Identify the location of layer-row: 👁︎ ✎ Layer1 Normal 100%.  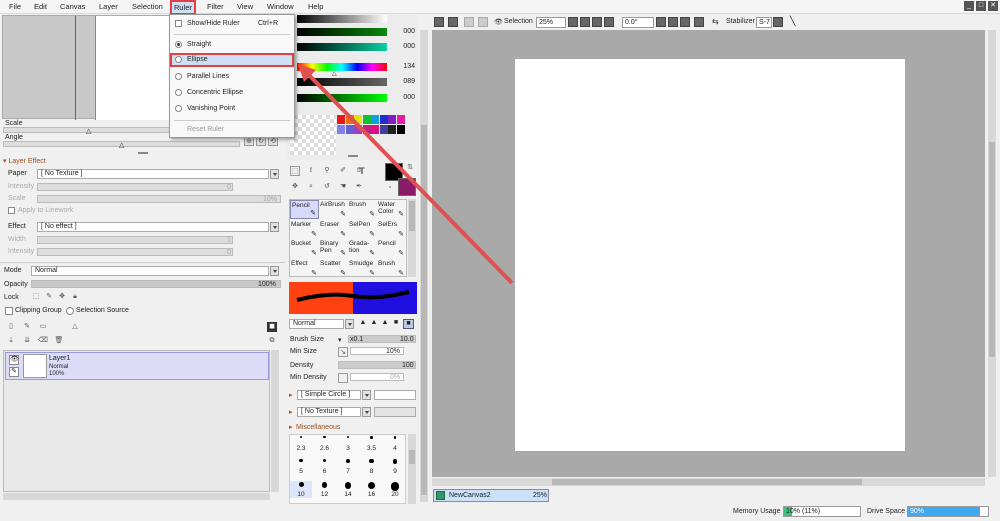
(137, 366).